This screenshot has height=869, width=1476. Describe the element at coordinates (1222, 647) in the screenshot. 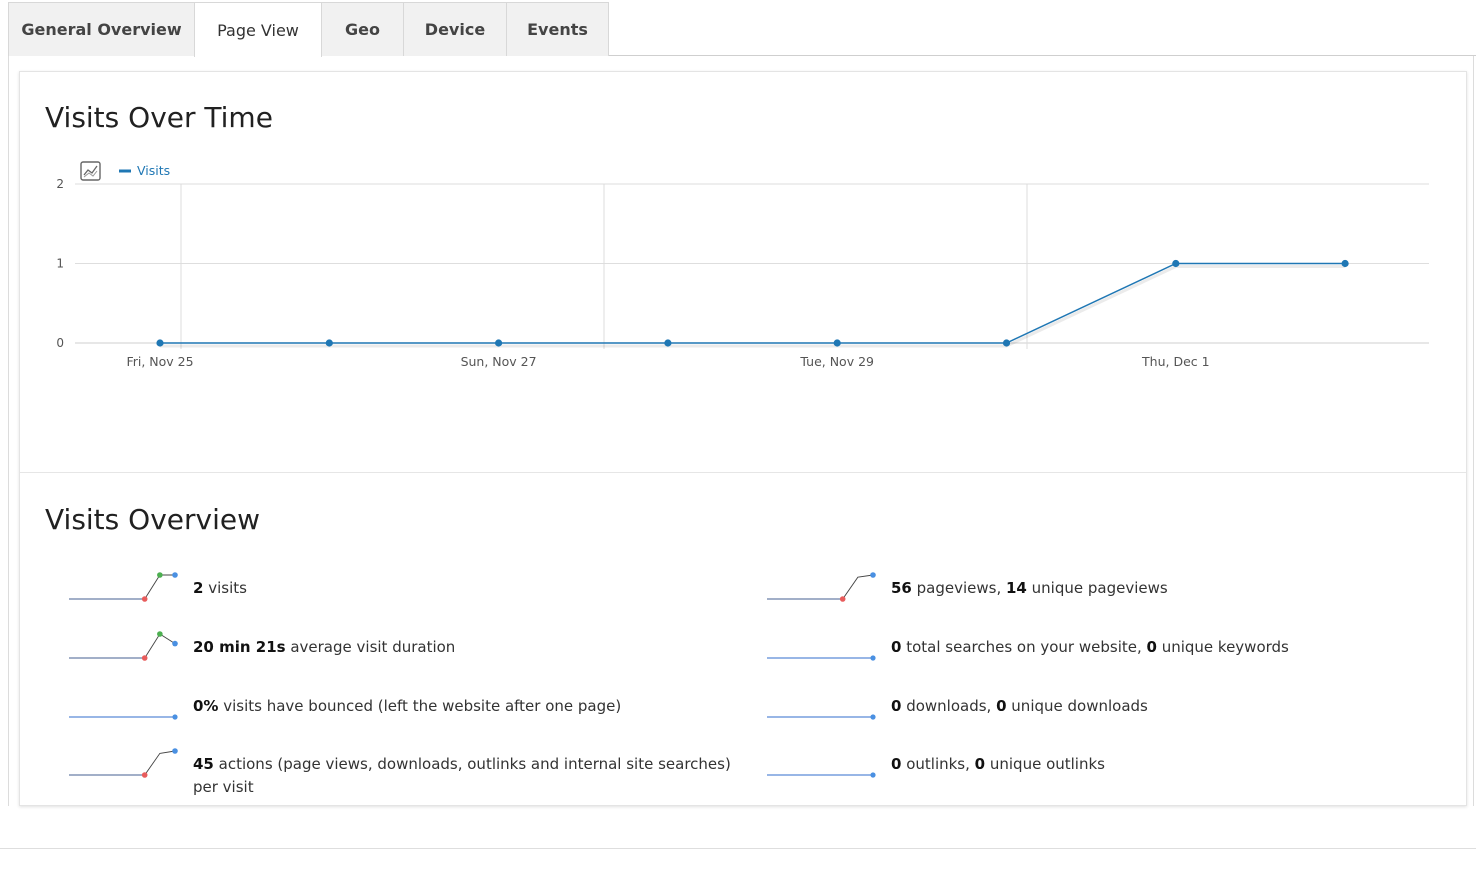

I see `metric-label: unique keywords` at that location.